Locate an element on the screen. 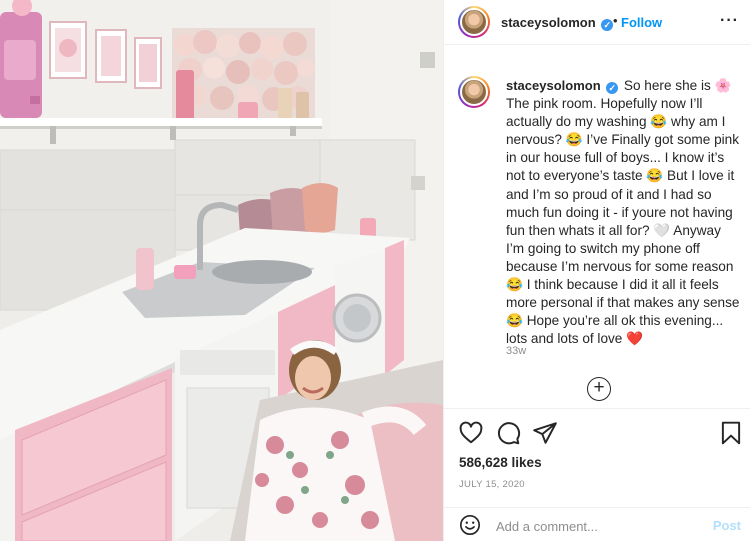 Image resolution: width=750 pixels, height=541 pixels. follow-button: Follow is located at coordinates (641, 22).